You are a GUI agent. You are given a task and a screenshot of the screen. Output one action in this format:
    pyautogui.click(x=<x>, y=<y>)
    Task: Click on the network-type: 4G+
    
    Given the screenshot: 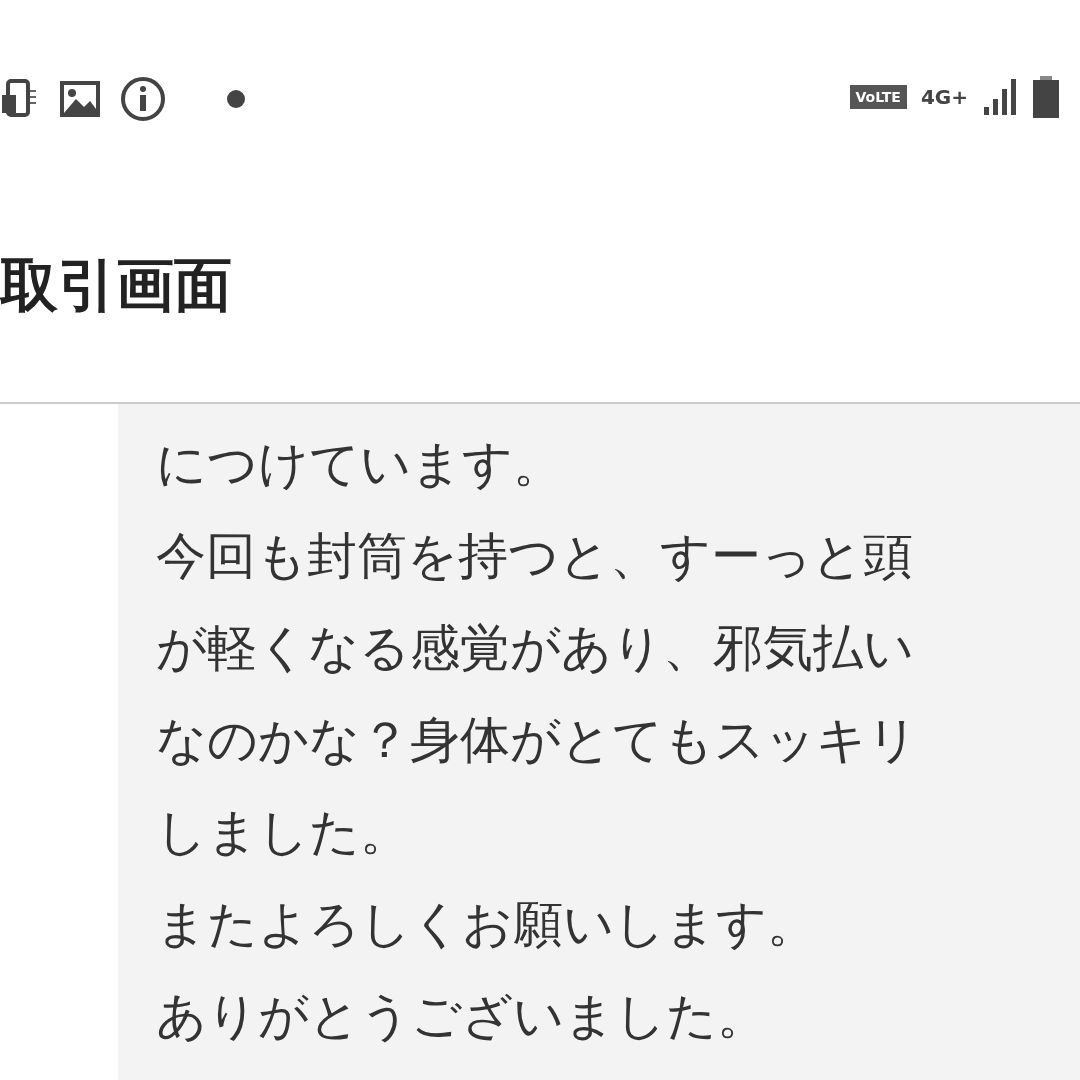 What is the action you would take?
    pyautogui.click(x=944, y=97)
    